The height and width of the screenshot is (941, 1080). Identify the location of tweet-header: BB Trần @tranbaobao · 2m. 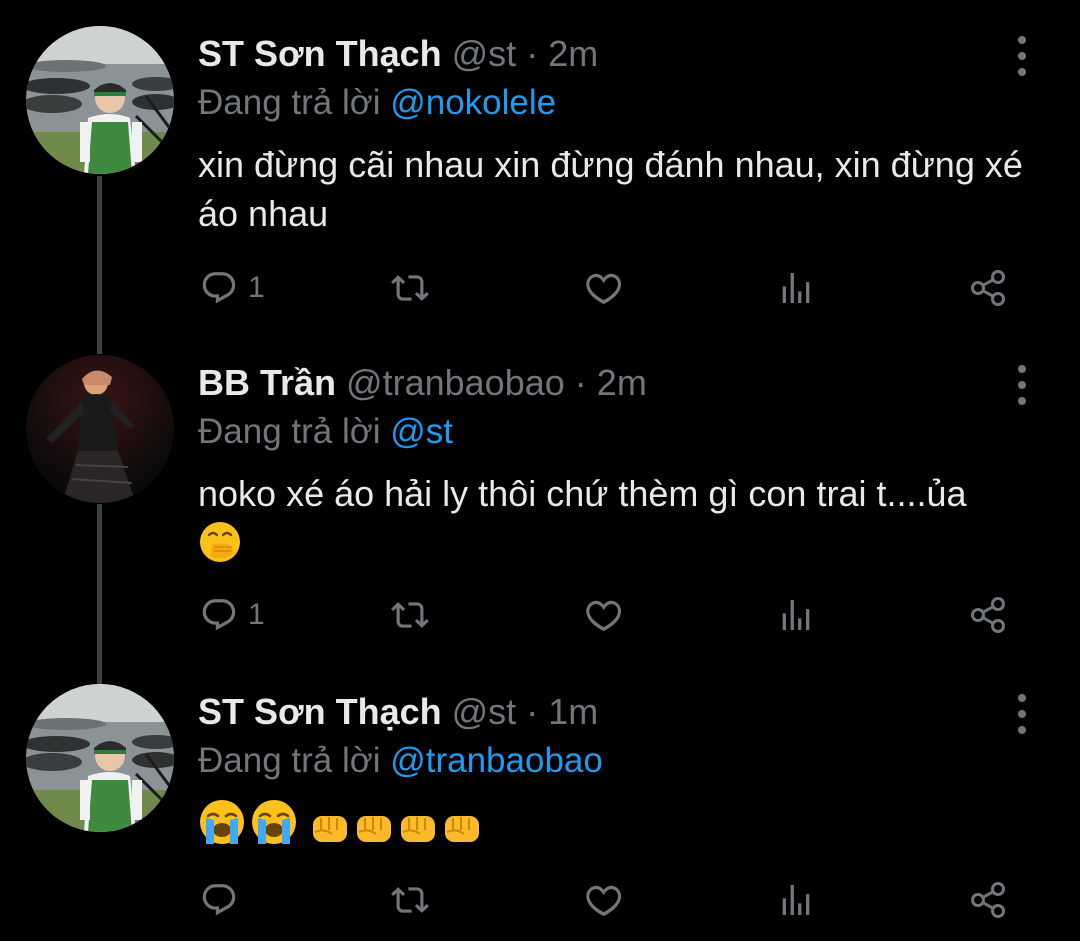
(422, 383).